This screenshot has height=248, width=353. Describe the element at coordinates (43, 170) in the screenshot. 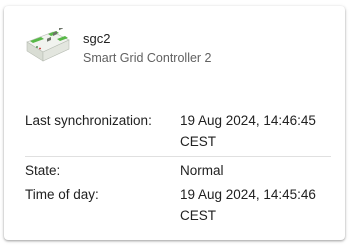

I see `state-label: State:` at that location.